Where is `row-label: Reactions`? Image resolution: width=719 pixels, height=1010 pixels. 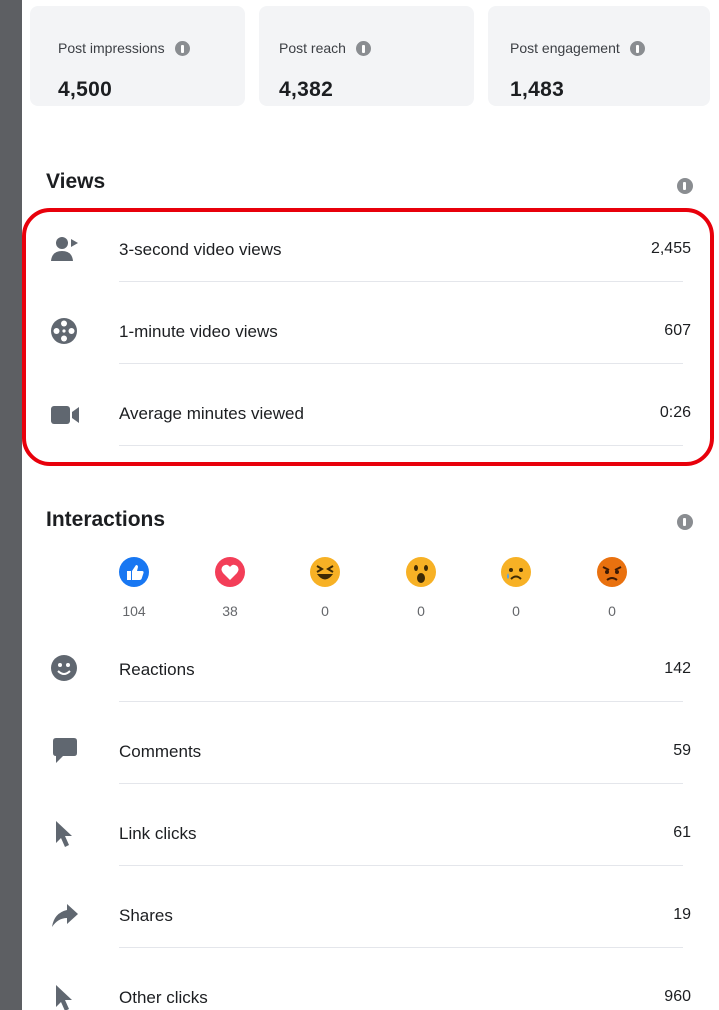 row-label: Reactions is located at coordinates (157, 669).